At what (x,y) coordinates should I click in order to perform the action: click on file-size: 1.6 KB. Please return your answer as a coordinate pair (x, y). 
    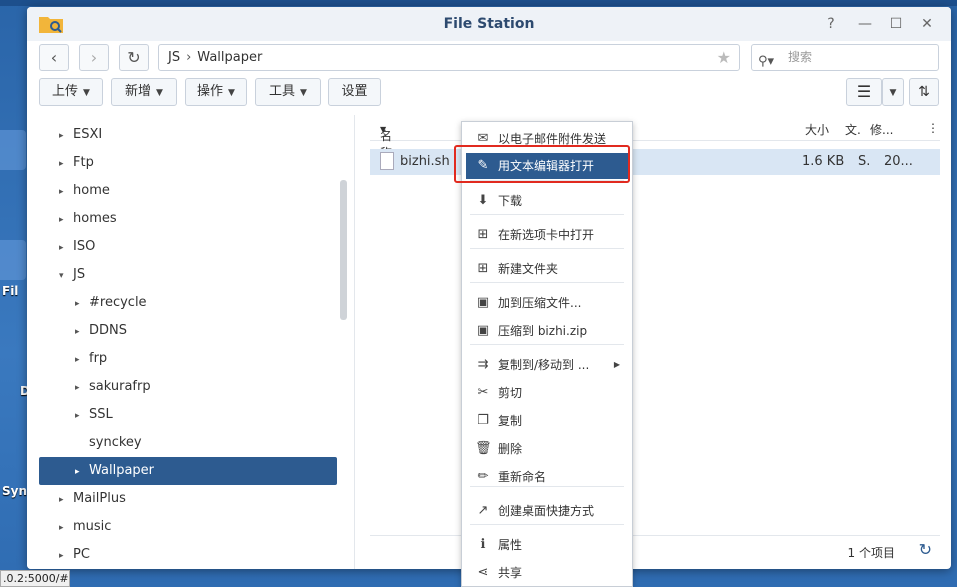
    Looking at the image, I should click on (823, 161).